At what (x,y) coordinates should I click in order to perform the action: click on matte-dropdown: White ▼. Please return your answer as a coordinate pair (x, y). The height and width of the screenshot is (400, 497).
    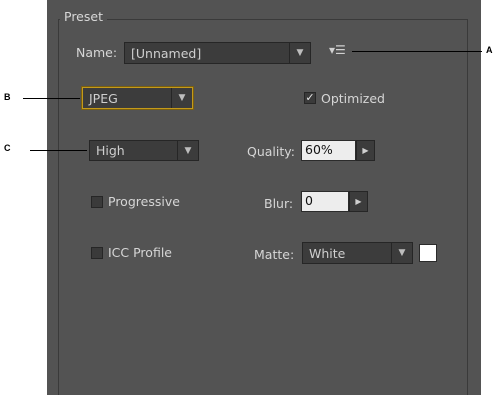
    Looking at the image, I should click on (357, 253).